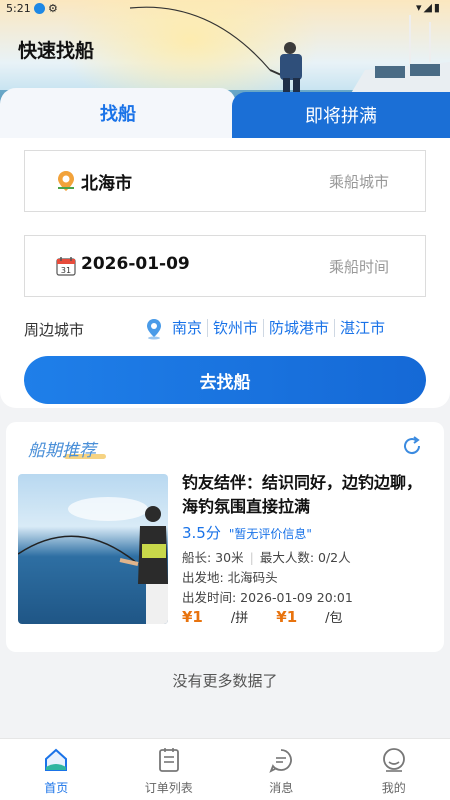 This screenshot has width=450, height=800. I want to click on fishing-photo-illustration, so click(93, 560).